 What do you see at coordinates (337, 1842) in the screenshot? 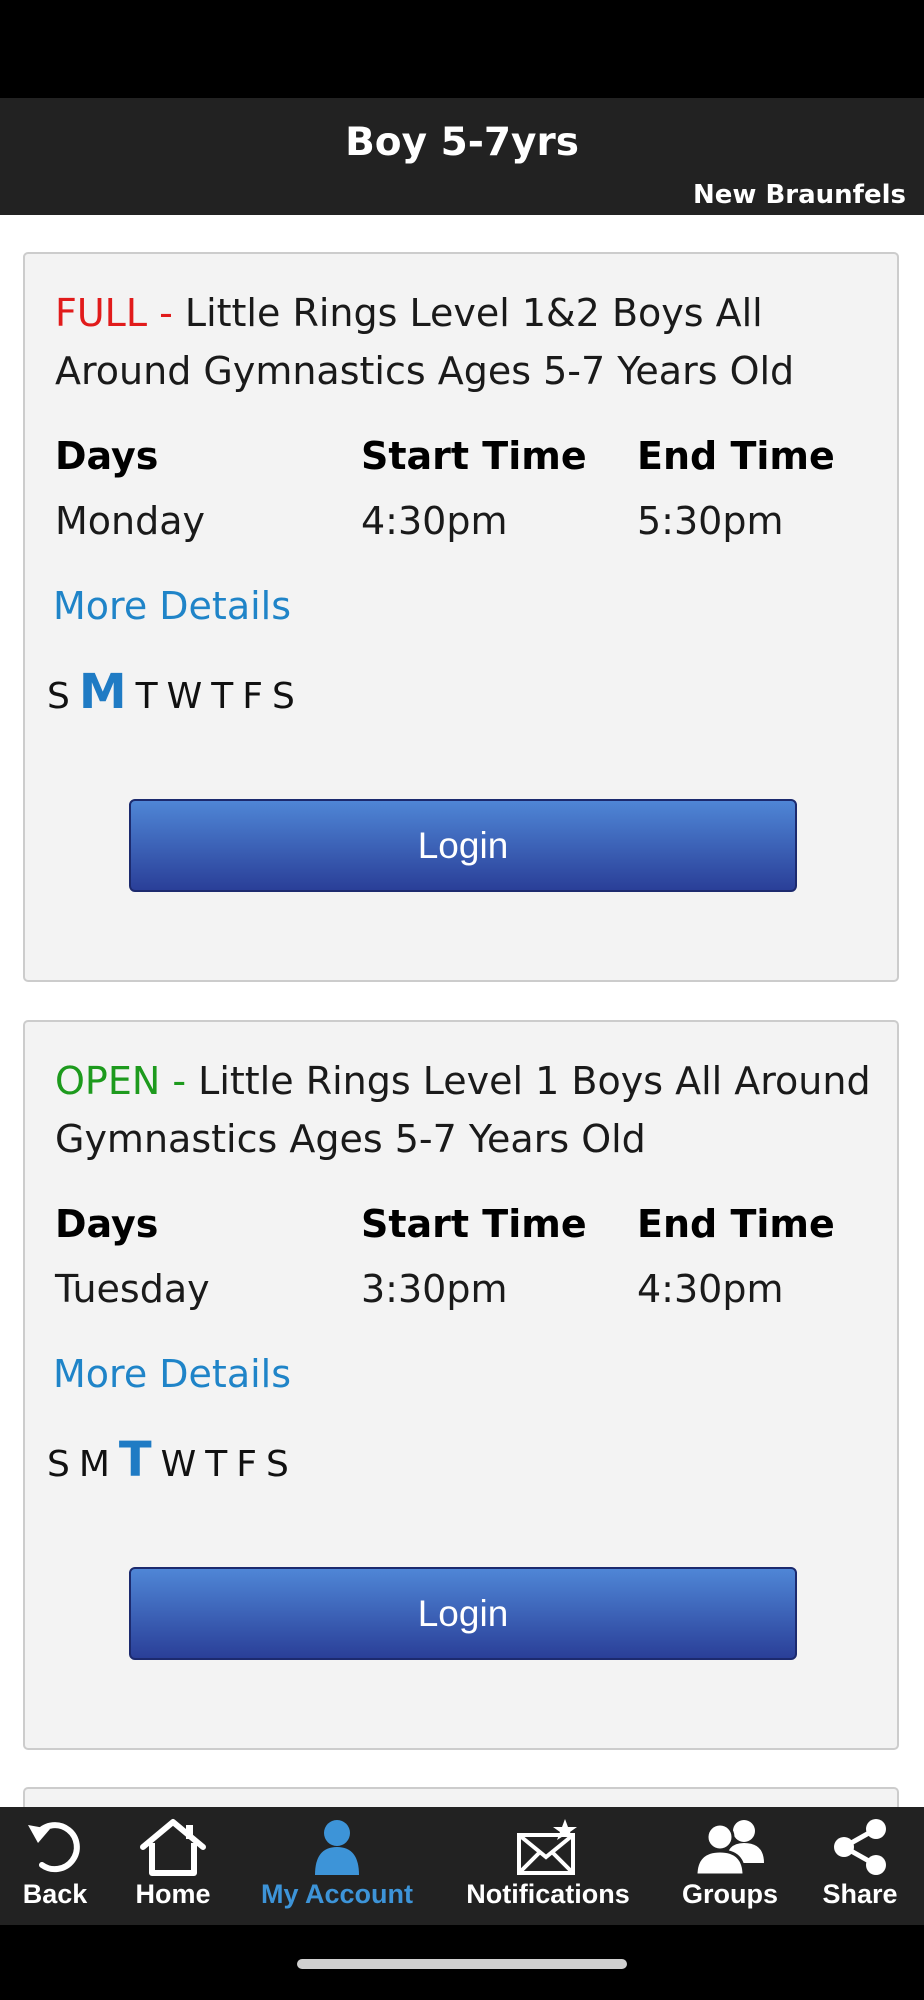
I see `person-icon` at bounding box center [337, 1842].